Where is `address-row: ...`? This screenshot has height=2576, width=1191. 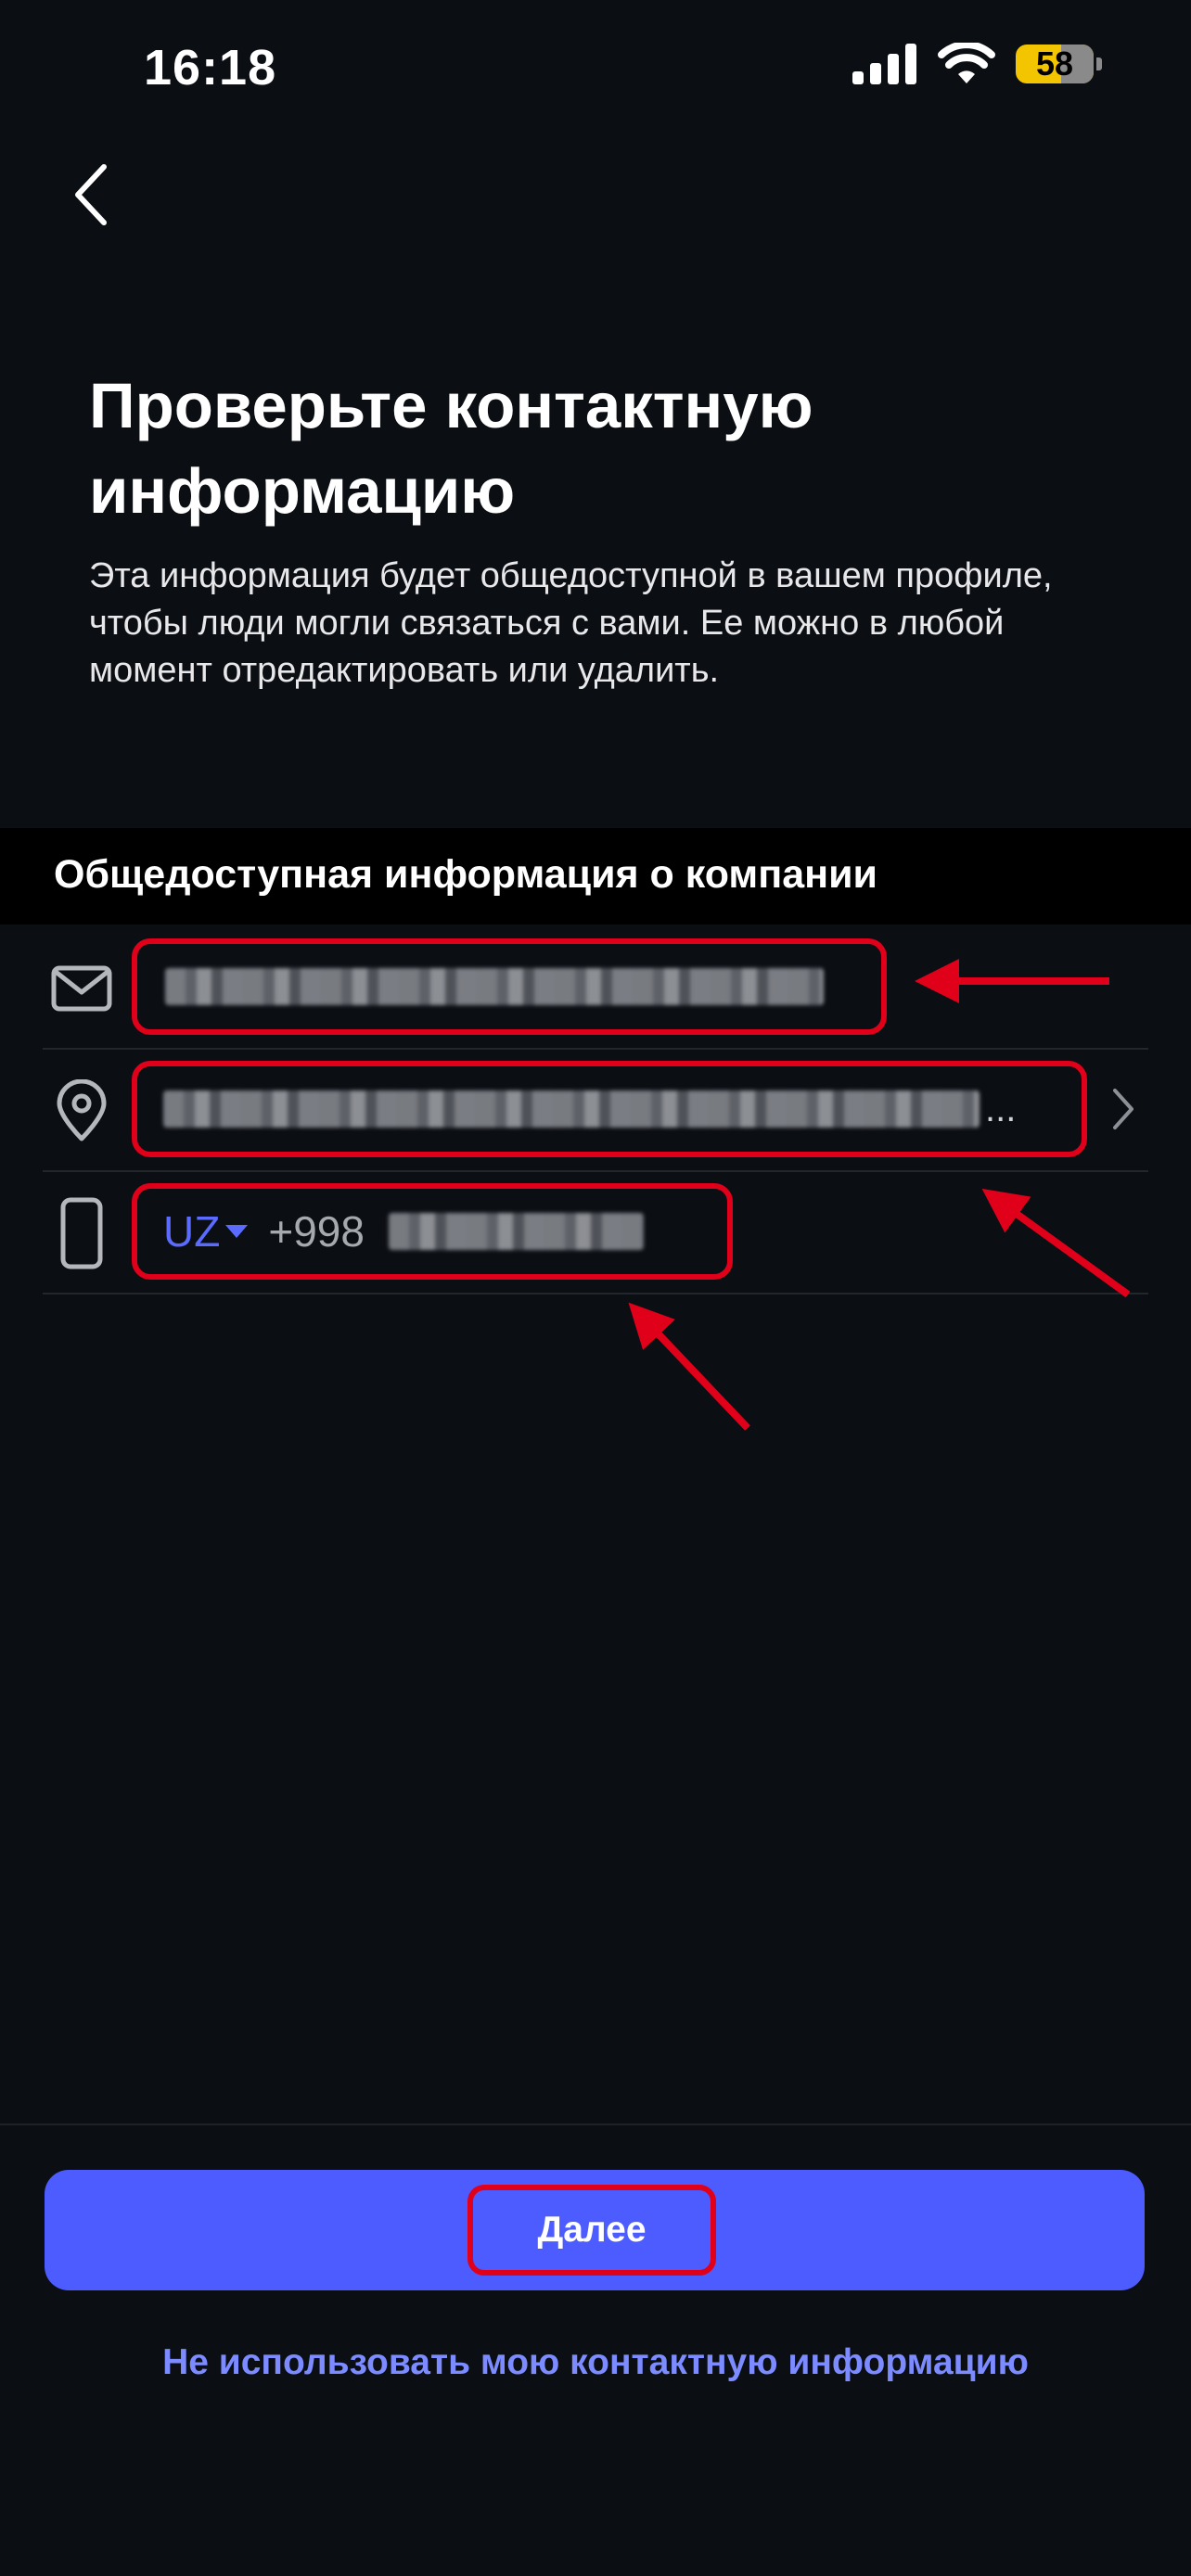
address-row: ... is located at coordinates (595, 1110).